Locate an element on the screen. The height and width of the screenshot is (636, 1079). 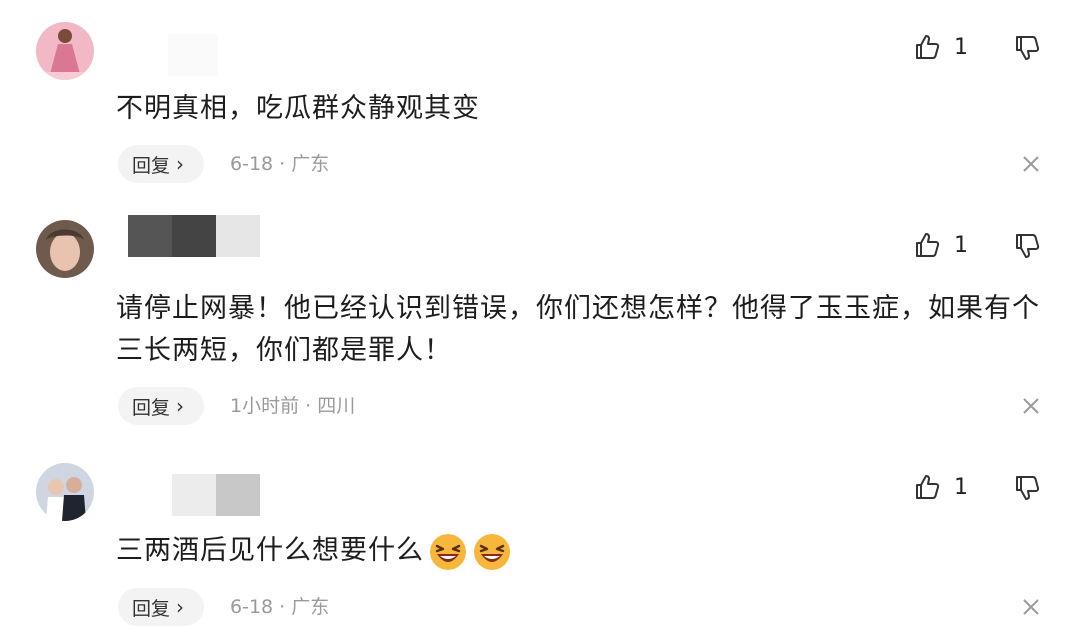
comment-meta: 1小时前 · 四川 is located at coordinates (293, 406).